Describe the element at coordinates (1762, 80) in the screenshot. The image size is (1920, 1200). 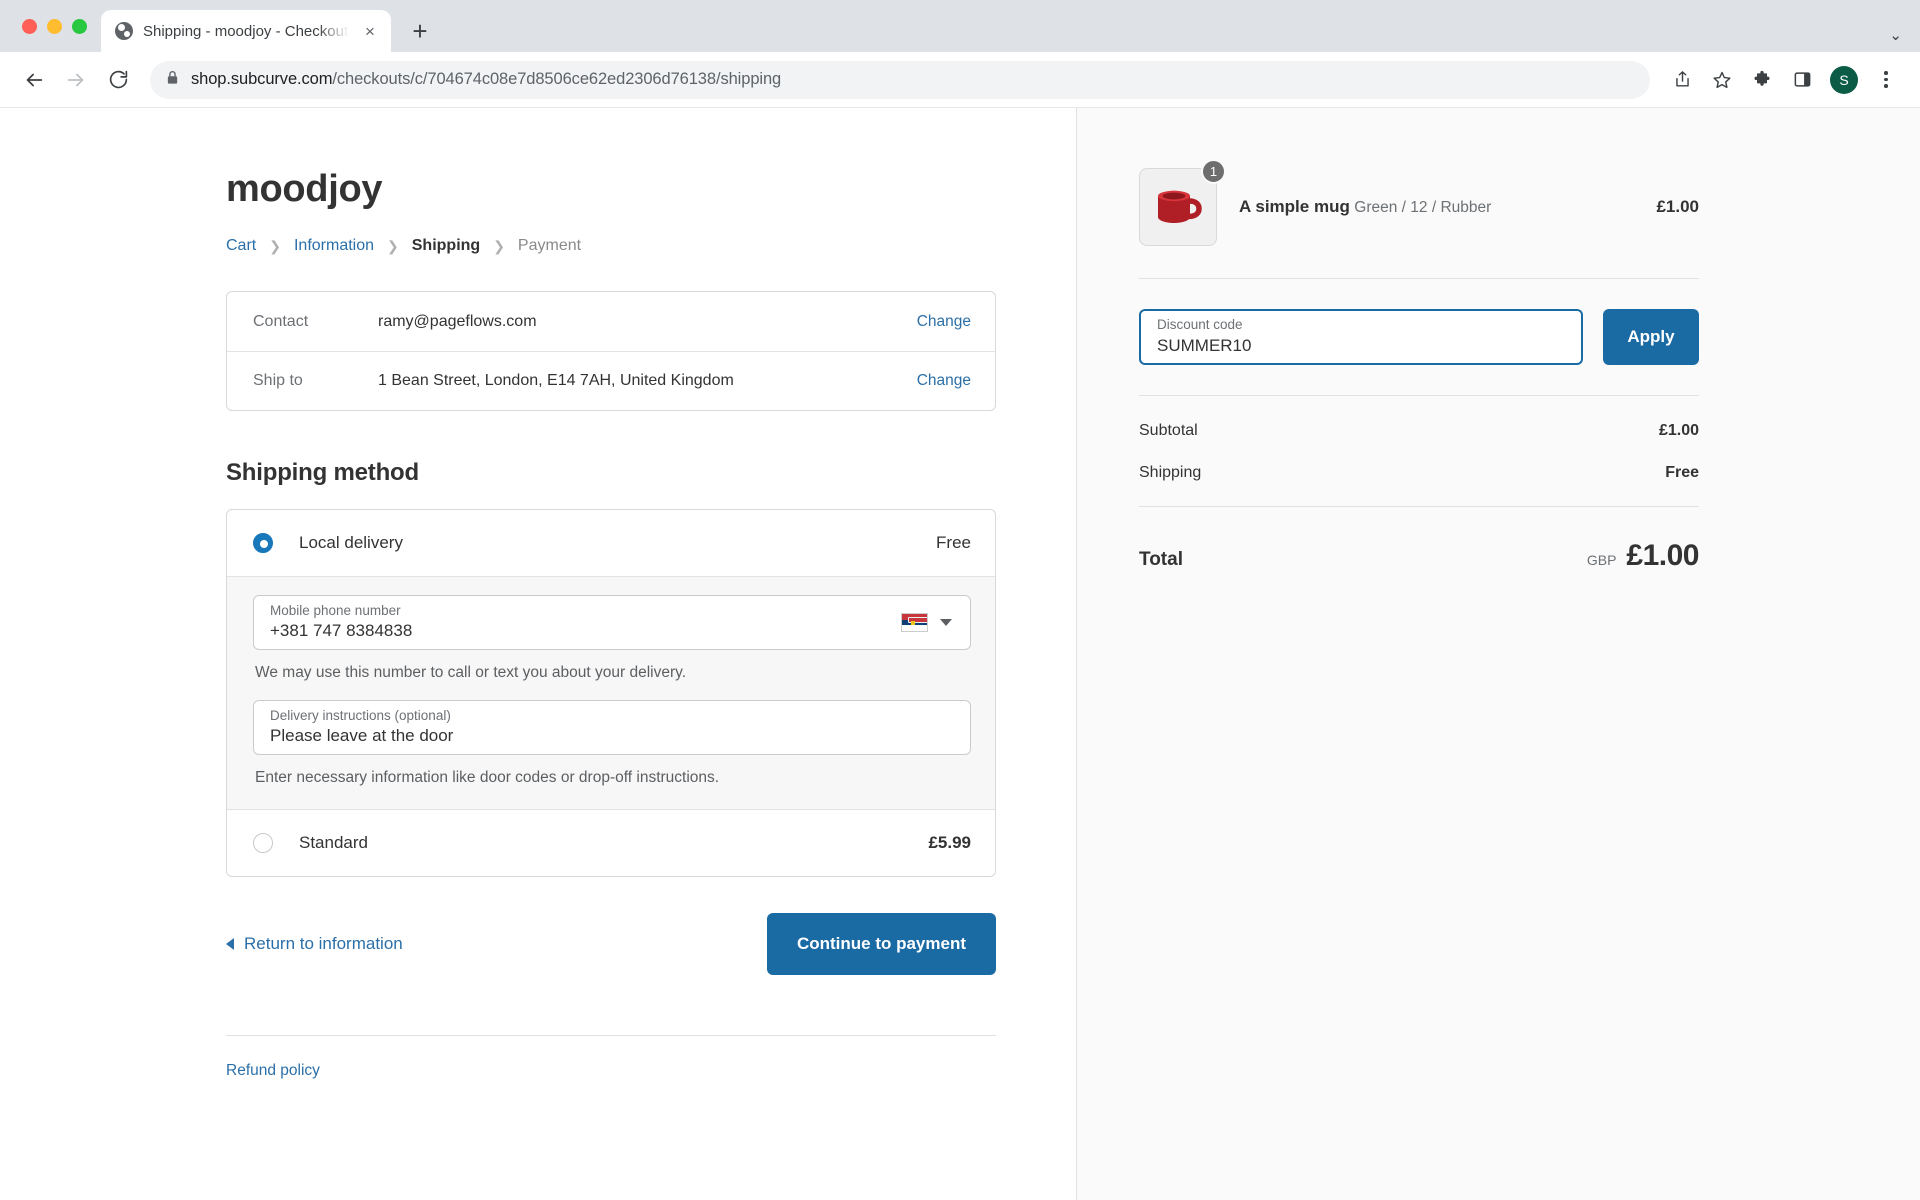
I see `extensions-puzzle-icon` at that location.